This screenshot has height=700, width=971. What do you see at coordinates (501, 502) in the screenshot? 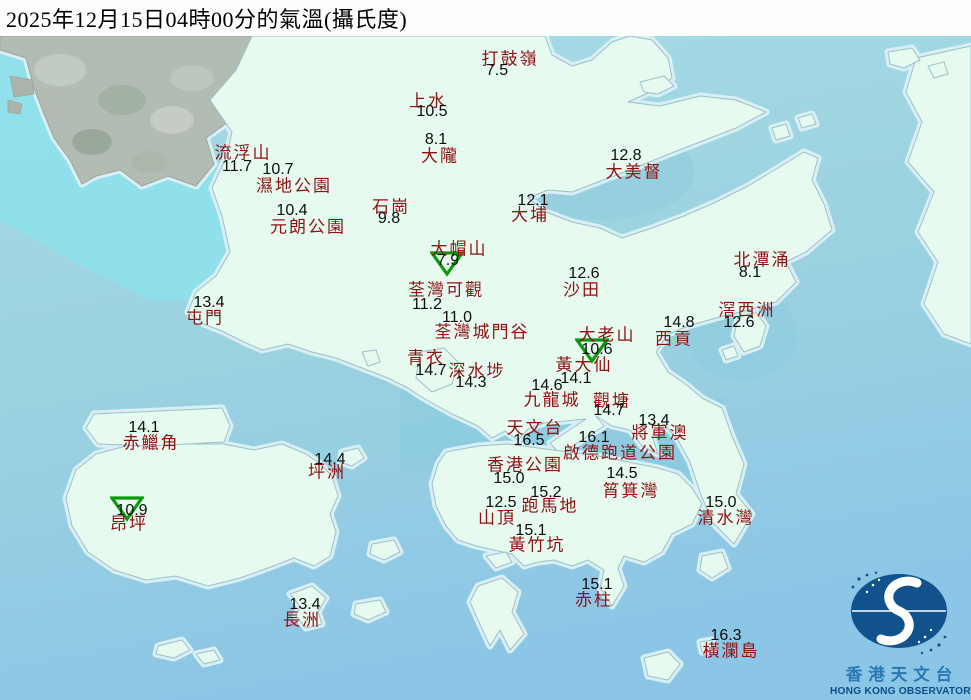
I see `station-temperature: 12.5` at bounding box center [501, 502].